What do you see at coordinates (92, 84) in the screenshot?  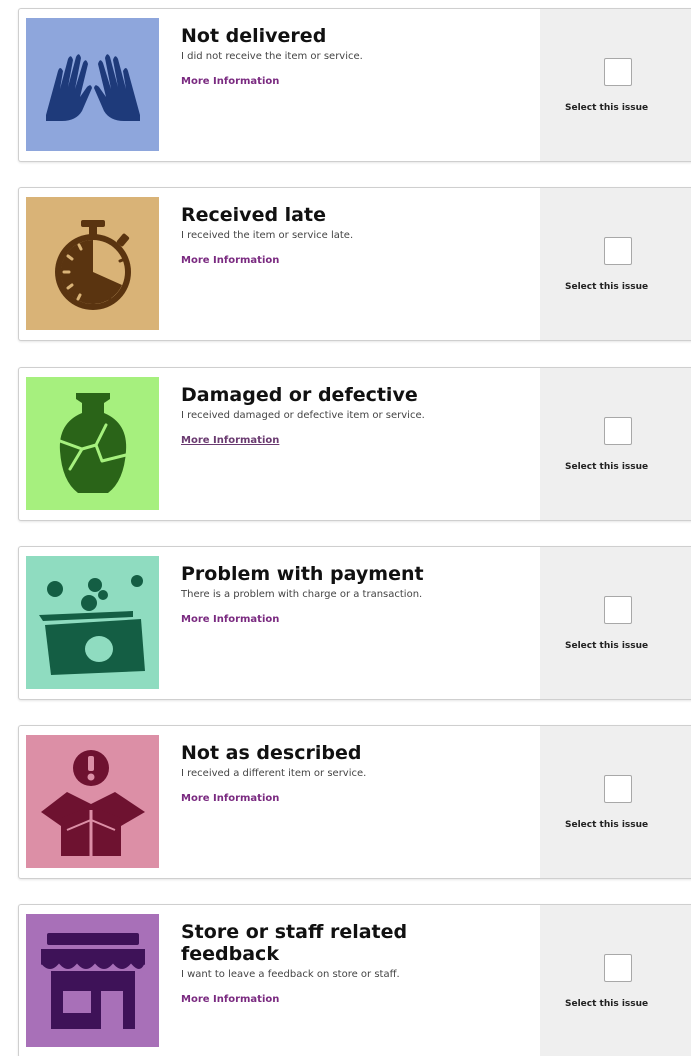 I see `hands-icon` at bounding box center [92, 84].